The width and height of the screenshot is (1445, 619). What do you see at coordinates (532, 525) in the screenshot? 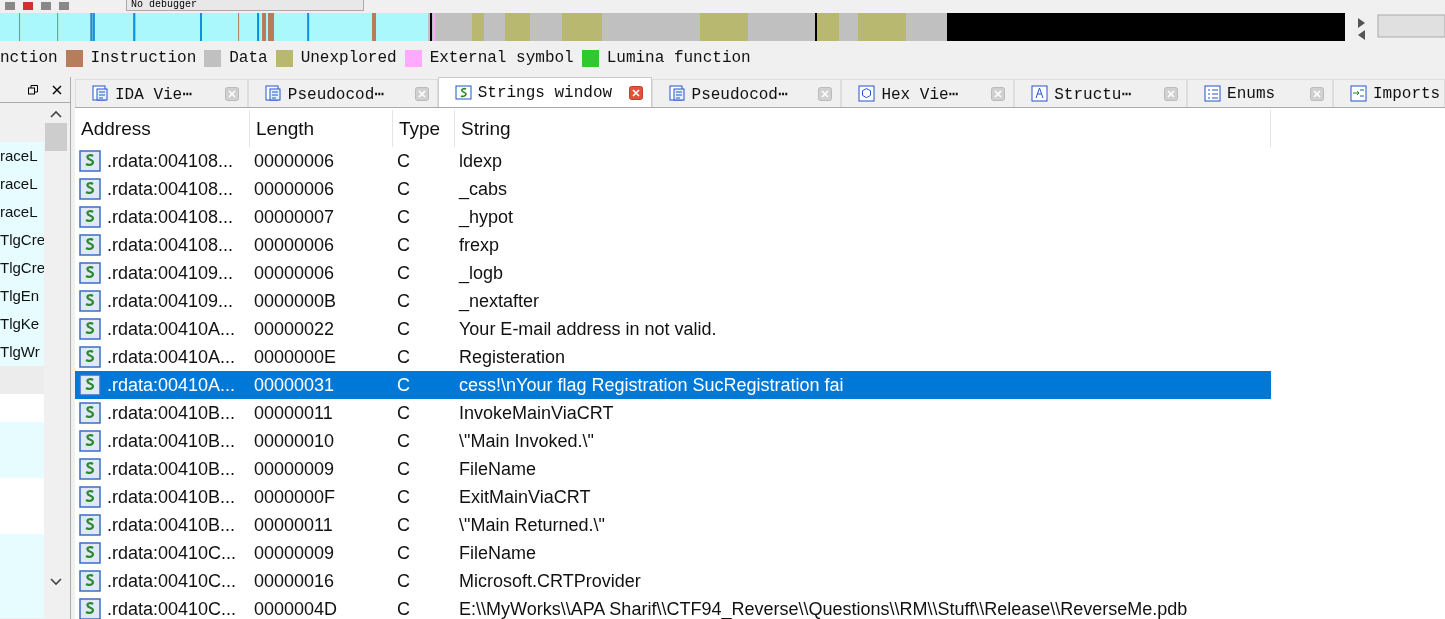
I see `table-cell-text: \"Main Returned.\"` at bounding box center [532, 525].